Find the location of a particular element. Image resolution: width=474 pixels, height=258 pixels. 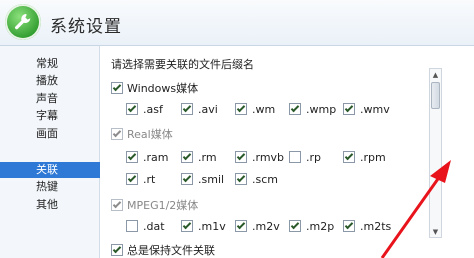

prompt-text: 请选择需要关联的文件后缀名 is located at coordinates (182, 64).